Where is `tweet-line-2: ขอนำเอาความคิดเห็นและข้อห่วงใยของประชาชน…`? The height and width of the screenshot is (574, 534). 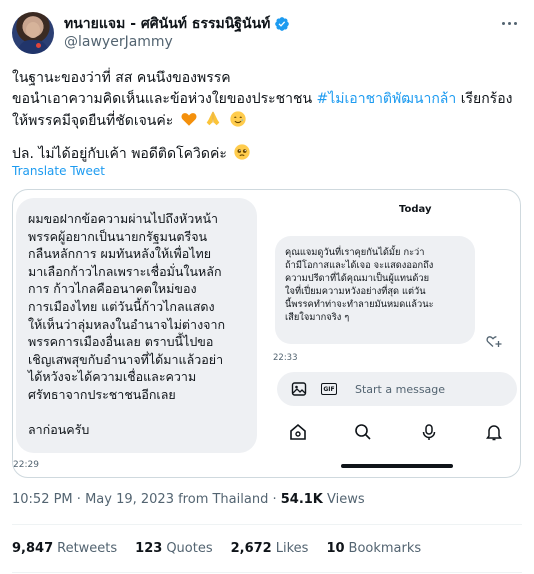 tweet-line-2: ขอนำเอาความคิดเห็นและข้อห่วงใยของประชาชน… is located at coordinates (267, 99).